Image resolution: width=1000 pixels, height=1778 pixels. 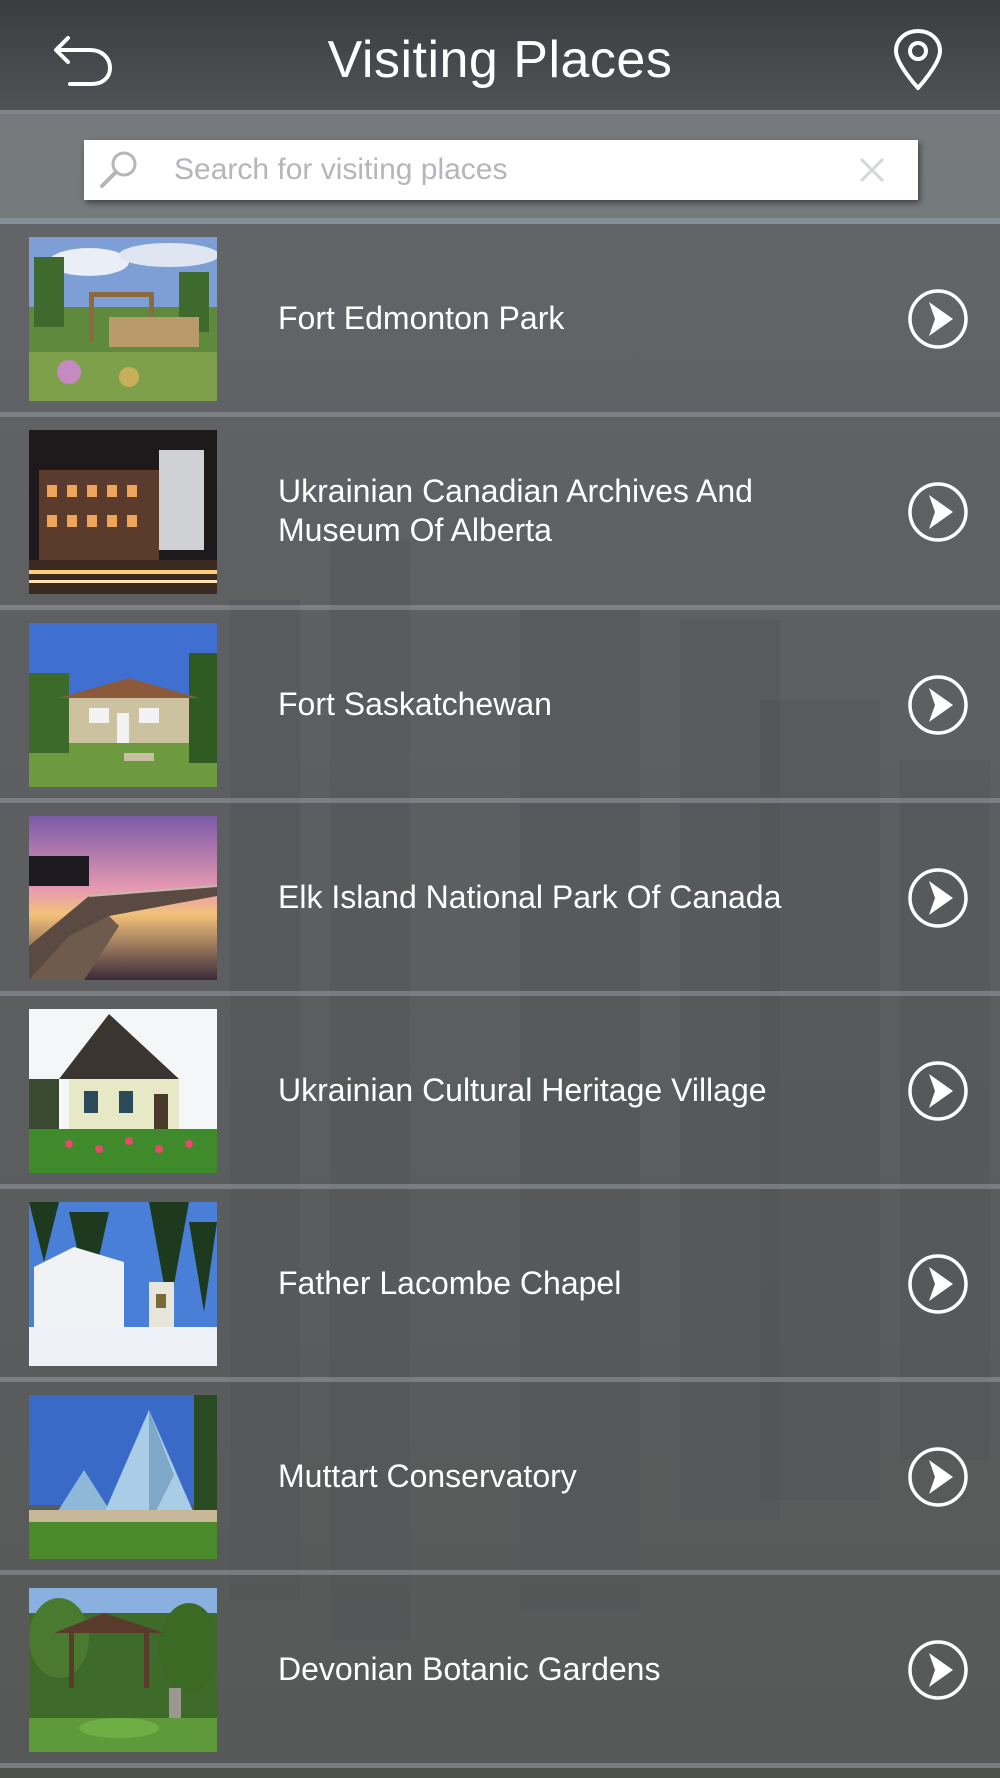 I want to click on search-box, so click(x=501, y=170).